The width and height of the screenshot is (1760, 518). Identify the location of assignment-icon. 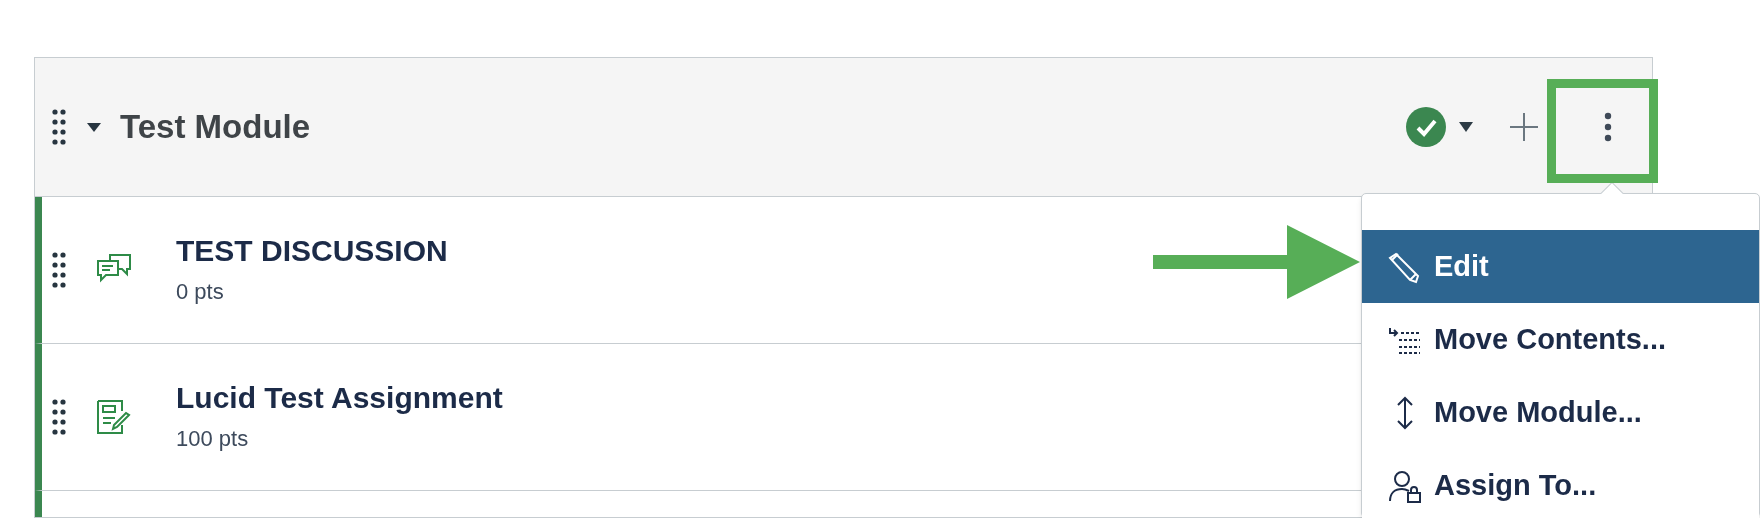
(114, 417).